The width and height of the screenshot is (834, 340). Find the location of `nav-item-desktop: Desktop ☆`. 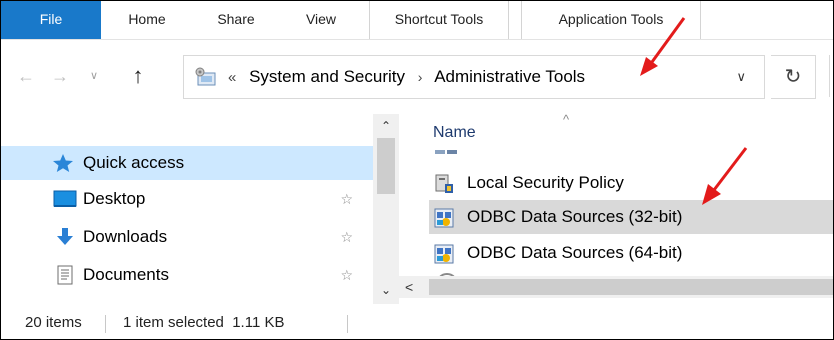

nav-item-desktop: Desktop ☆ is located at coordinates (187, 199).